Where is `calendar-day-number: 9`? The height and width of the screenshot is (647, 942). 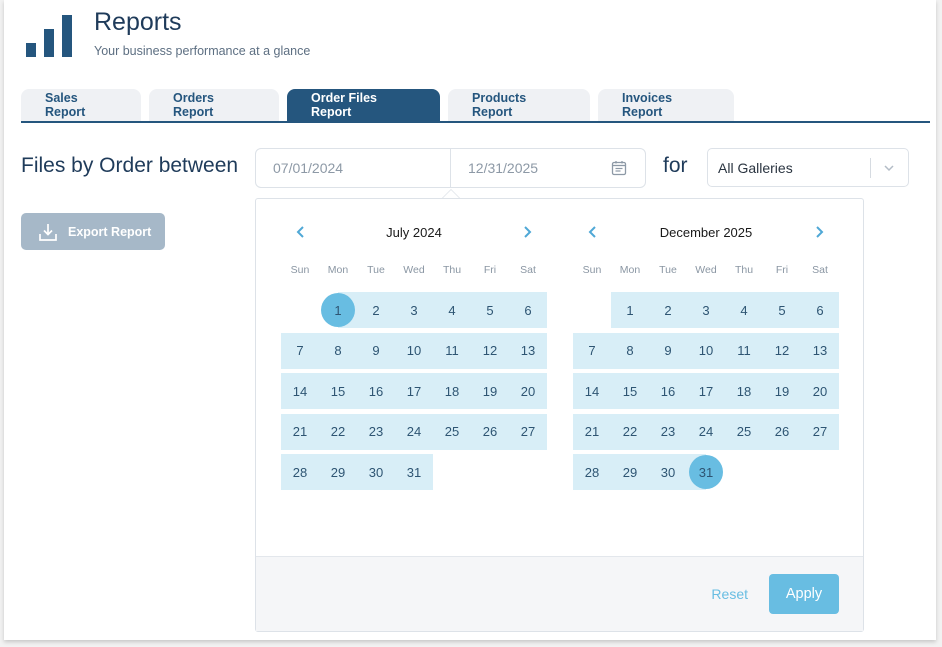
calendar-day-number: 9 is located at coordinates (668, 350).